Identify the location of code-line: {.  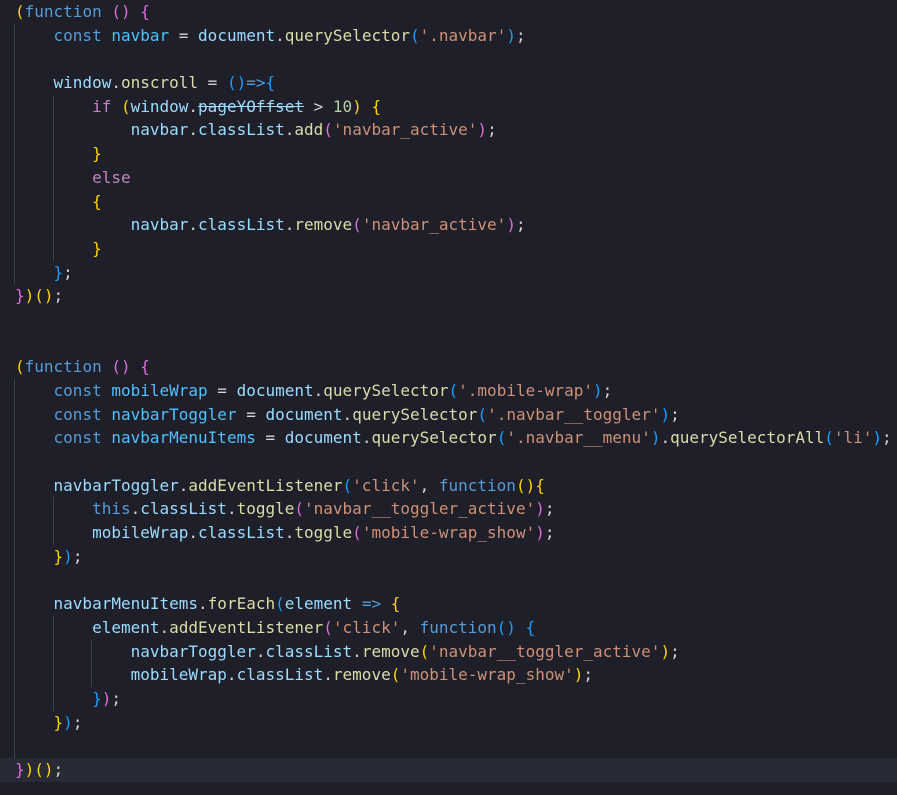
(448, 201).